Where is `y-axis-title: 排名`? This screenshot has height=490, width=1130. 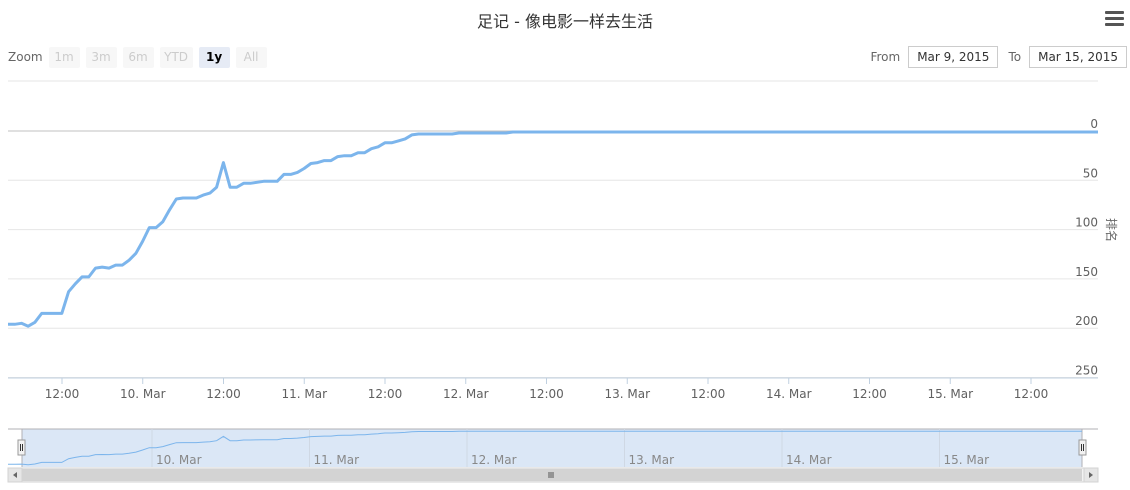
y-axis-title: 排名 is located at coordinates (1111, 230).